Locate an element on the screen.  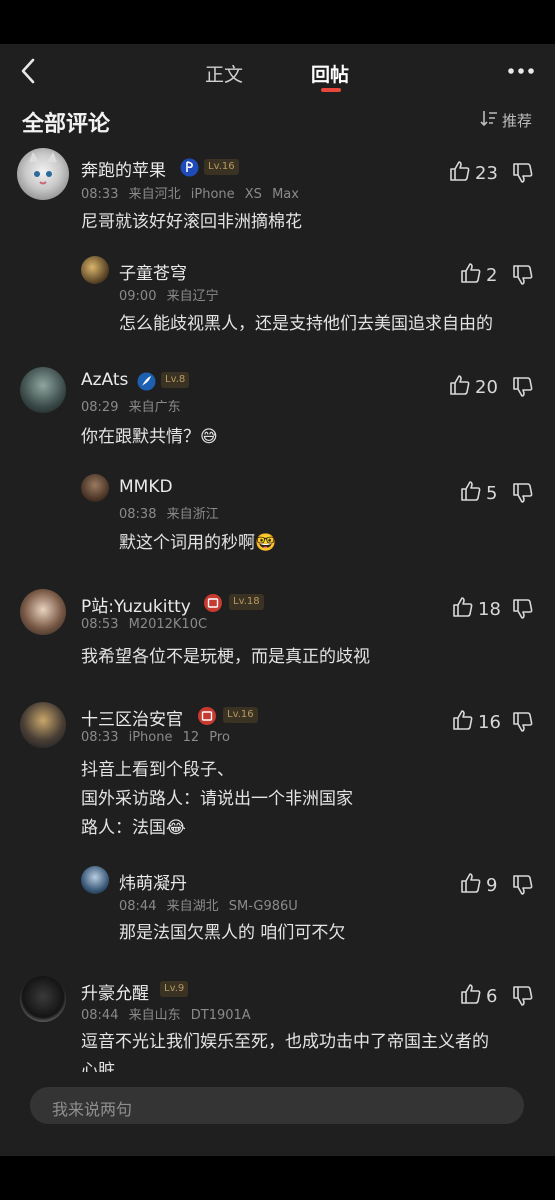
comment-text-line: 逗音不光让我们娱乐至死，也成功击中了帝国主义者的 is located at coordinates (285, 1042).